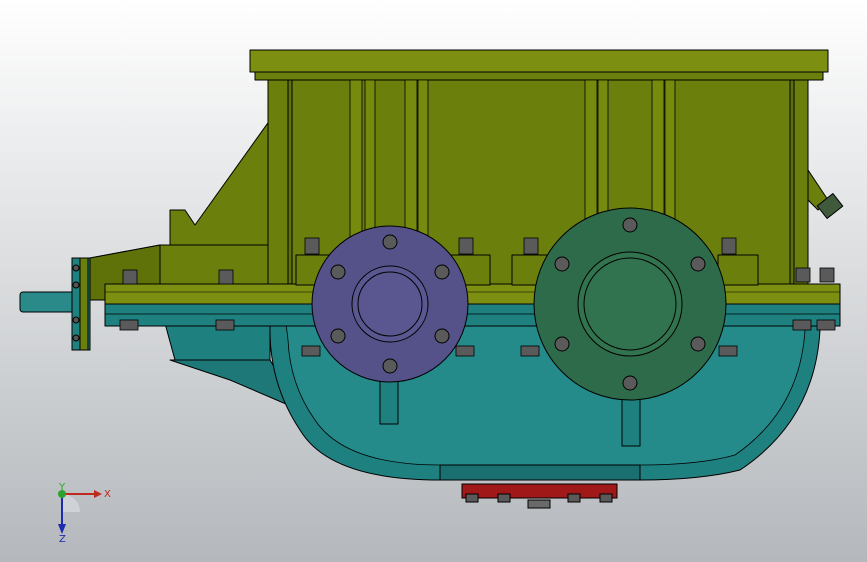  What do you see at coordinates (630, 304) in the screenshot?
I see `output-bearing-cover` at bounding box center [630, 304].